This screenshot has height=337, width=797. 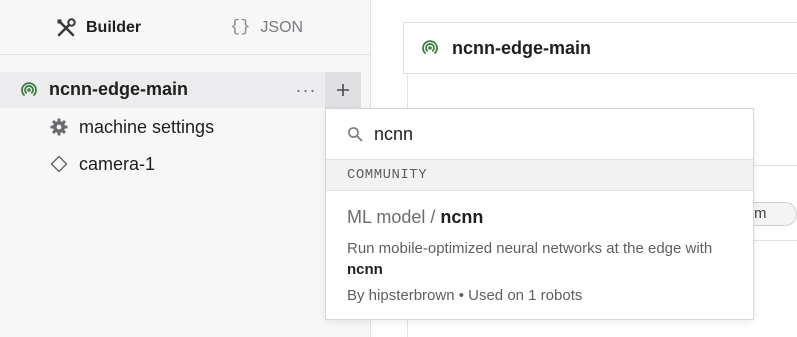 What do you see at coordinates (185, 27) in the screenshot?
I see `mode-tabs: Builder {} JSON` at bounding box center [185, 27].